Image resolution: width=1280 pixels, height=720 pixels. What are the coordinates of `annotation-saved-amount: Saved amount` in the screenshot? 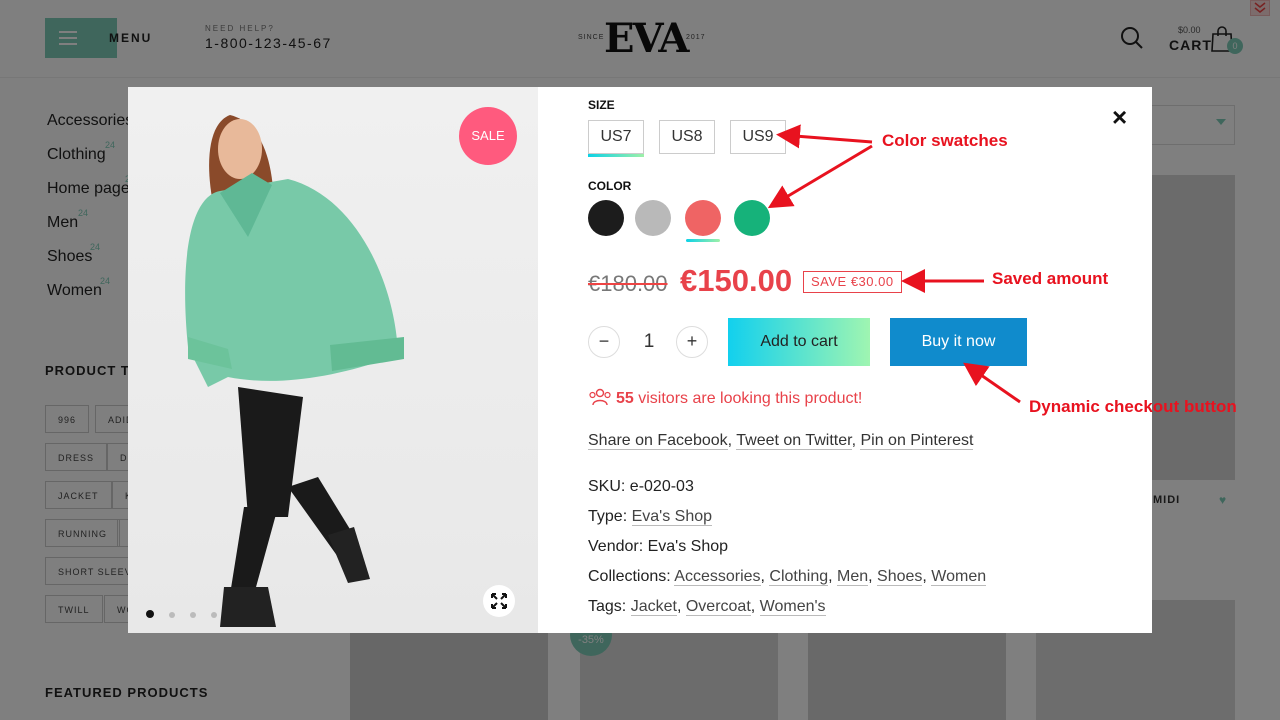 It's located at (1050, 278).